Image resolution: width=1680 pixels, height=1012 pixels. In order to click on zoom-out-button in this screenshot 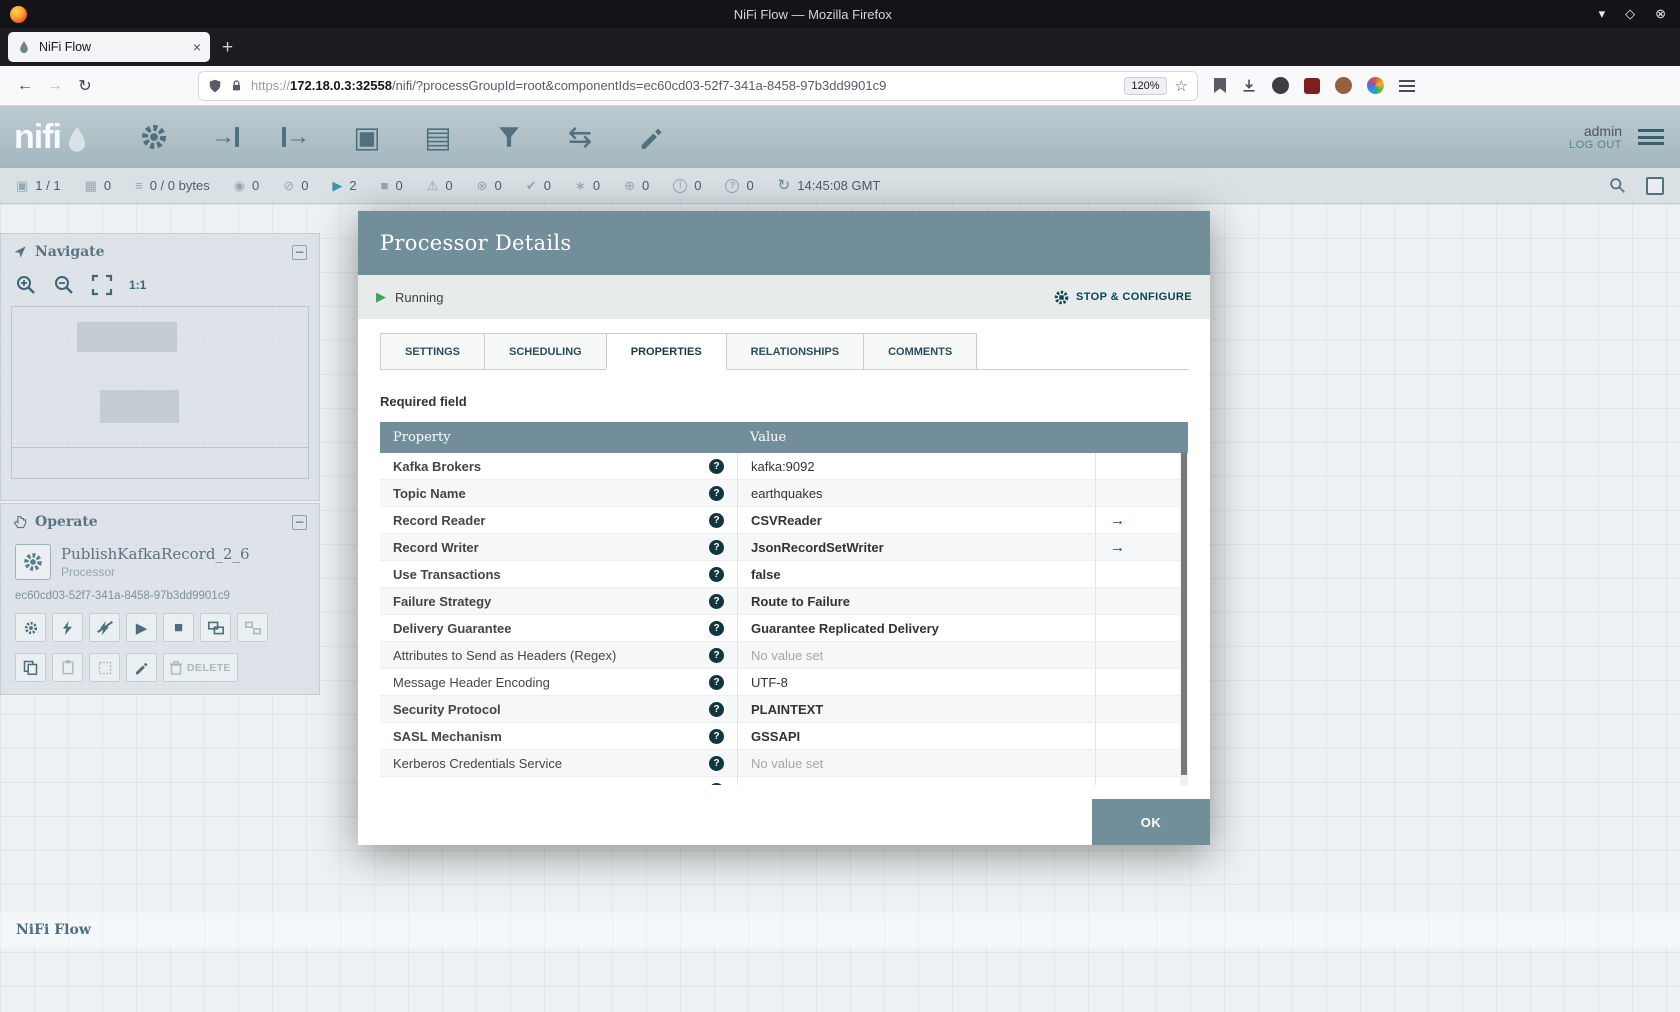, I will do `click(64, 285)`.